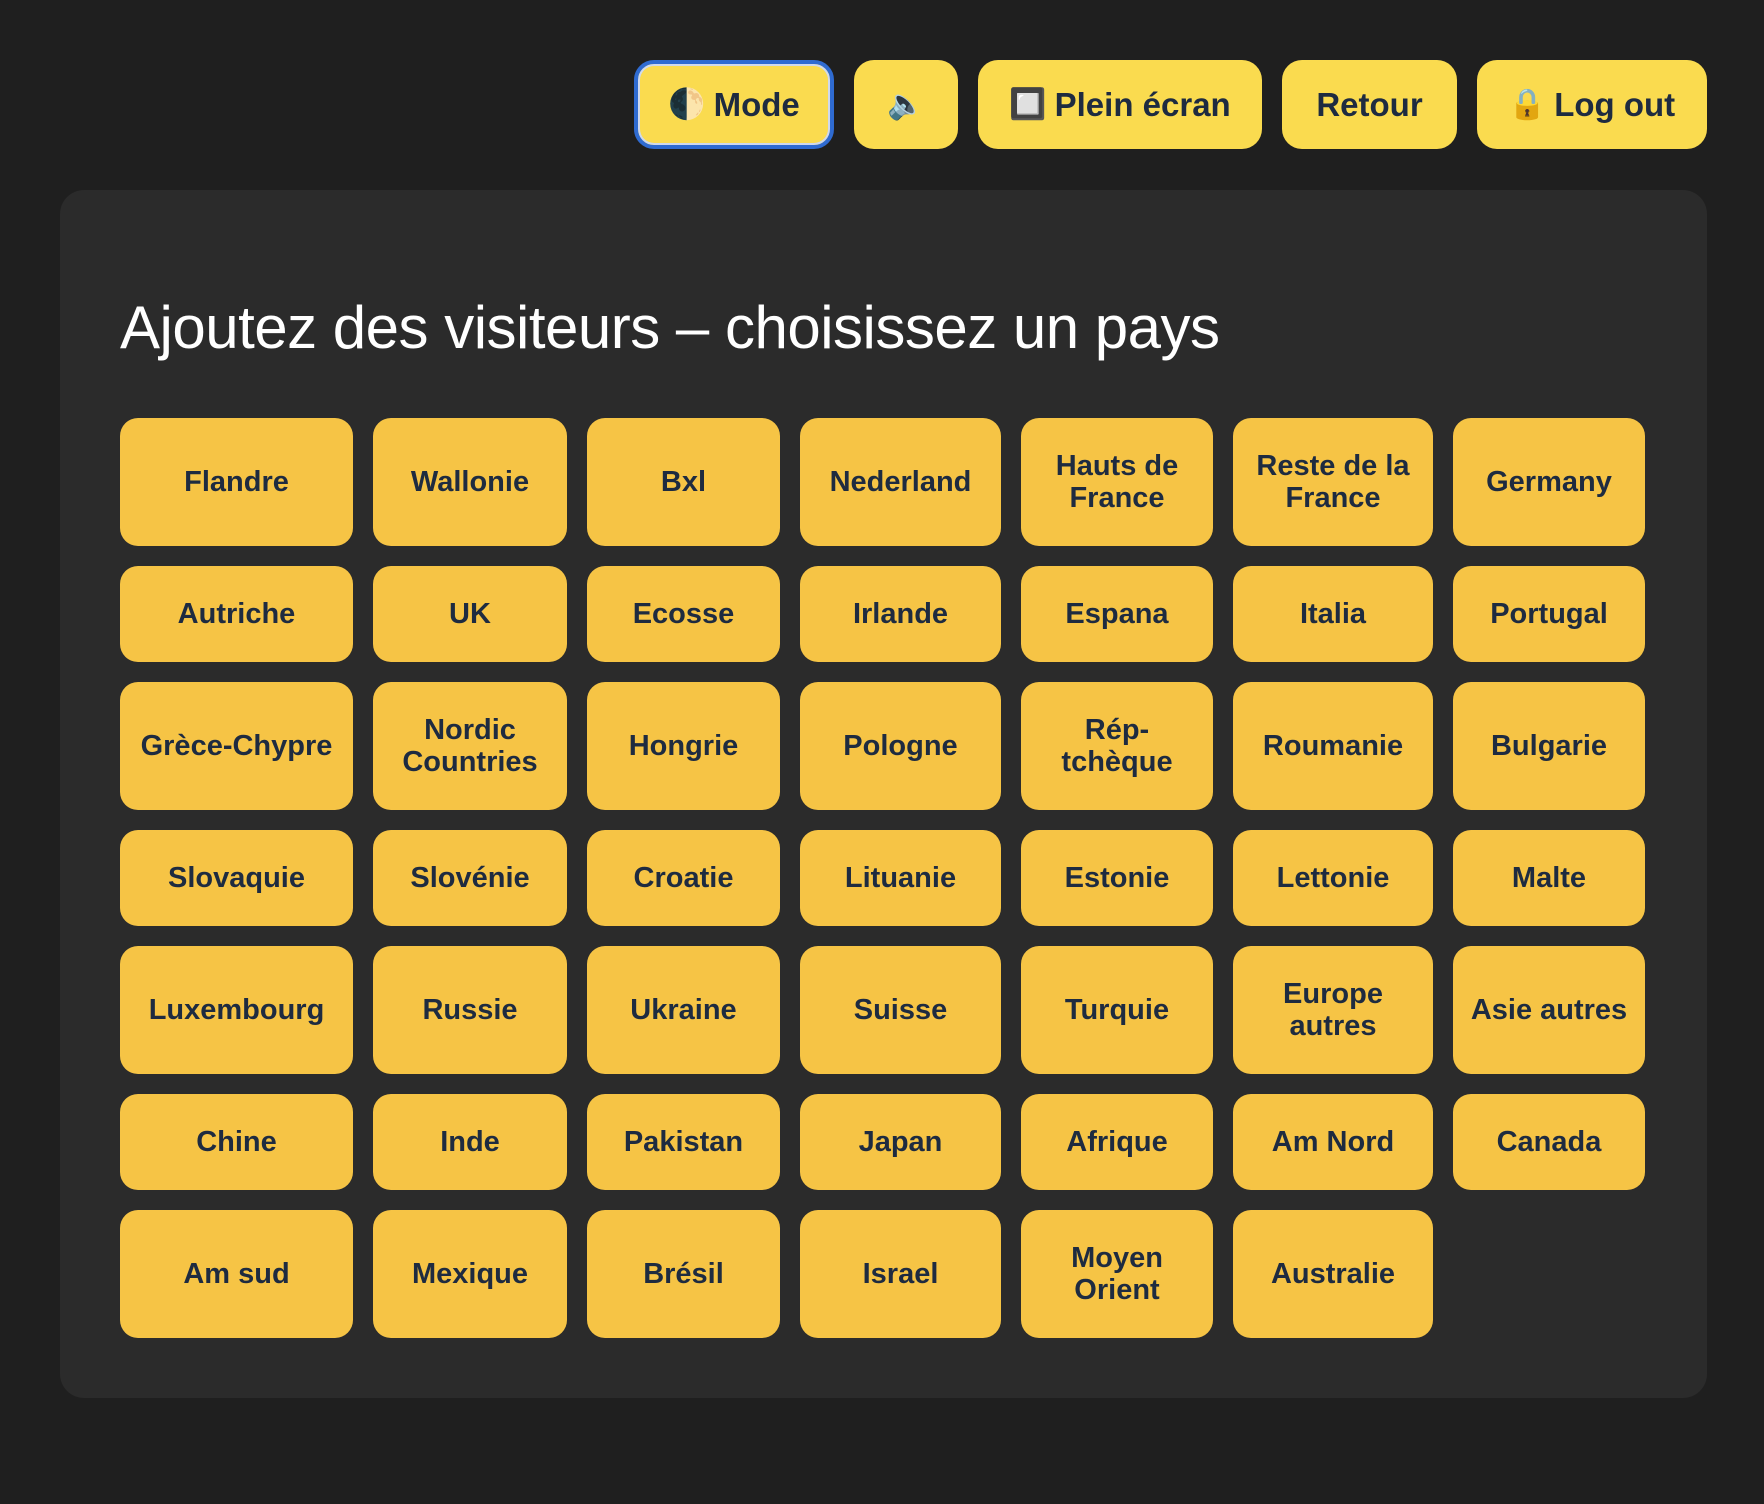 This screenshot has width=1764, height=1504. Describe the element at coordinates (683, 482) in the screenshot. I see `country-button-bxl: Bxl` at that location.